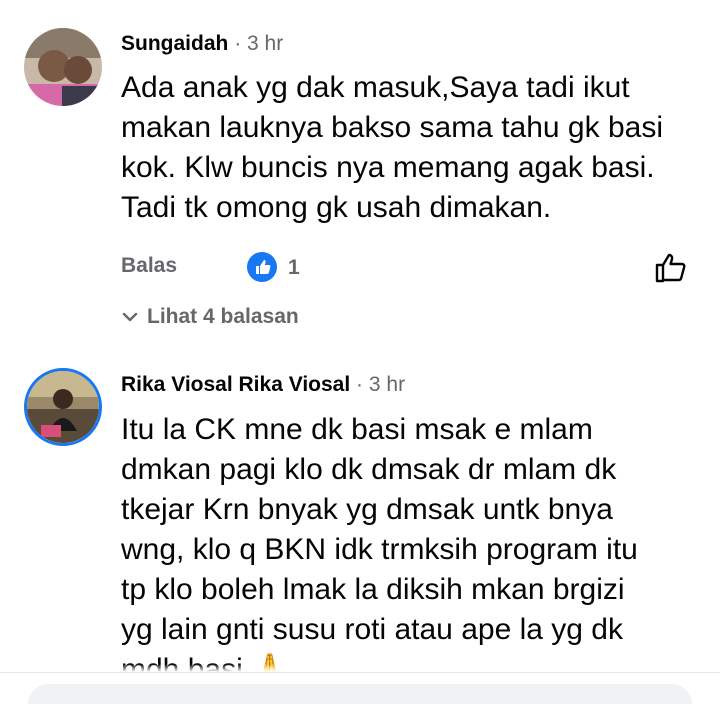 The image size is (720, 704). I want to click on thumbs-up-outline-icon, so click(670, 268).